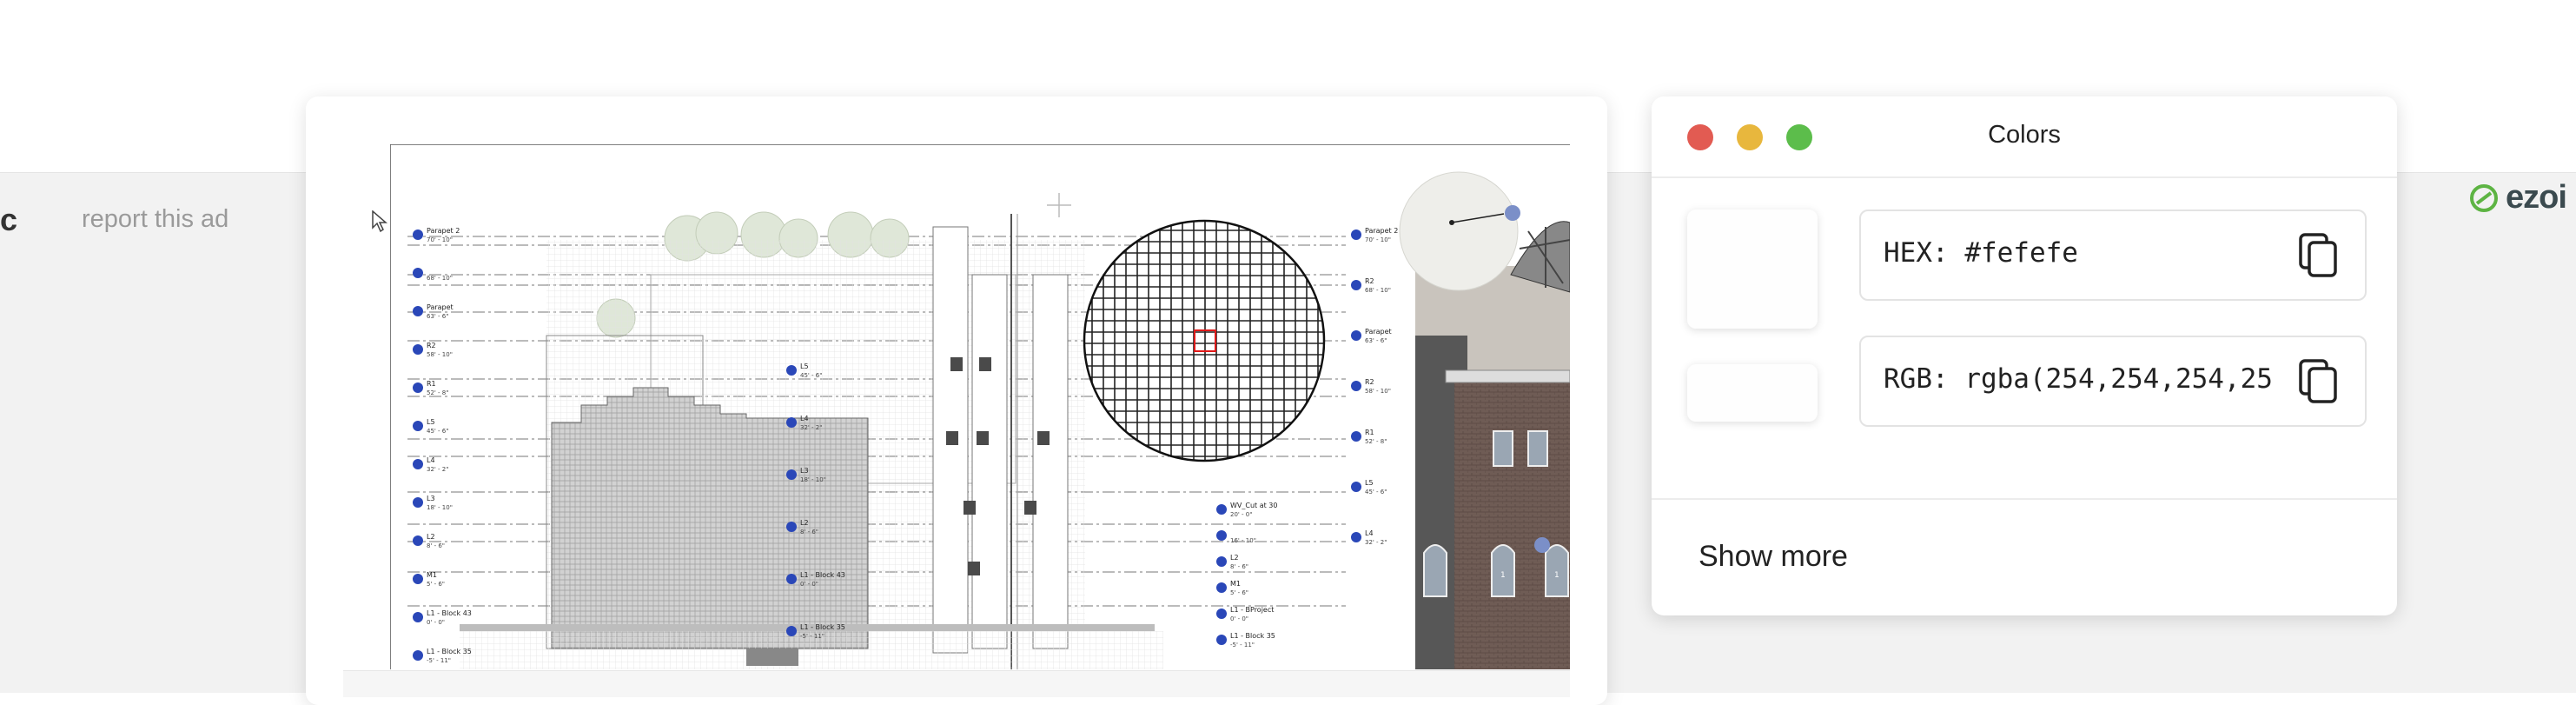 Image resolution: width=2576 pixels, height=705 pixels. I want to click on left-level-value: -5' - 11", so click(439, 660).